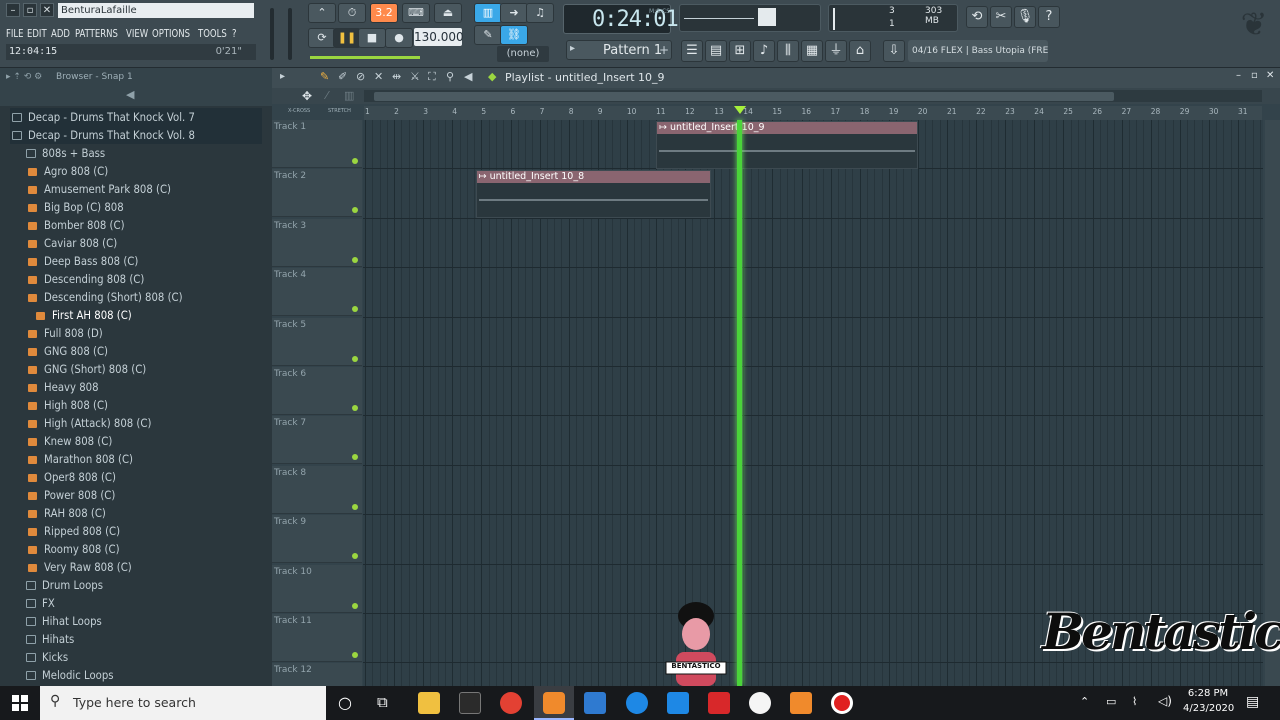  Describe the element at coordinates (740, 110) in the screenshot. I see `playhead-marker` at that location.